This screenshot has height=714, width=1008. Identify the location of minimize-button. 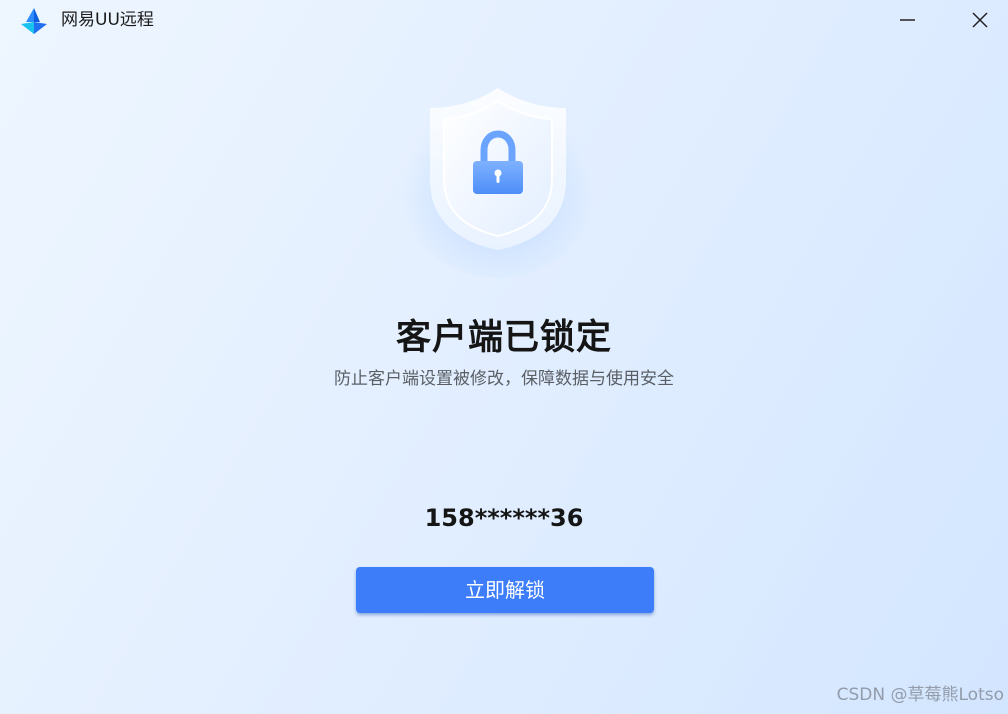
(907, 20).